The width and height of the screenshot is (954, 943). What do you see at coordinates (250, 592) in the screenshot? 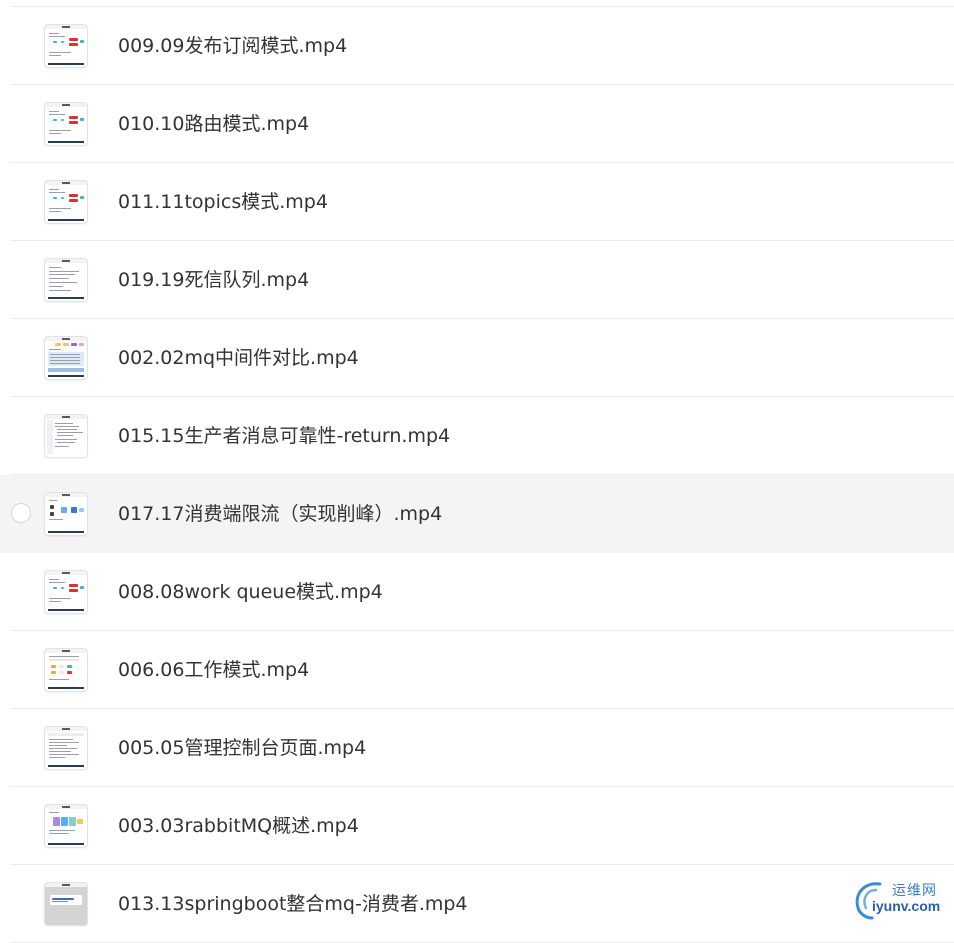
I see `file-name: 008.08work queue模式.mp4` at bounding box center [250, 592].